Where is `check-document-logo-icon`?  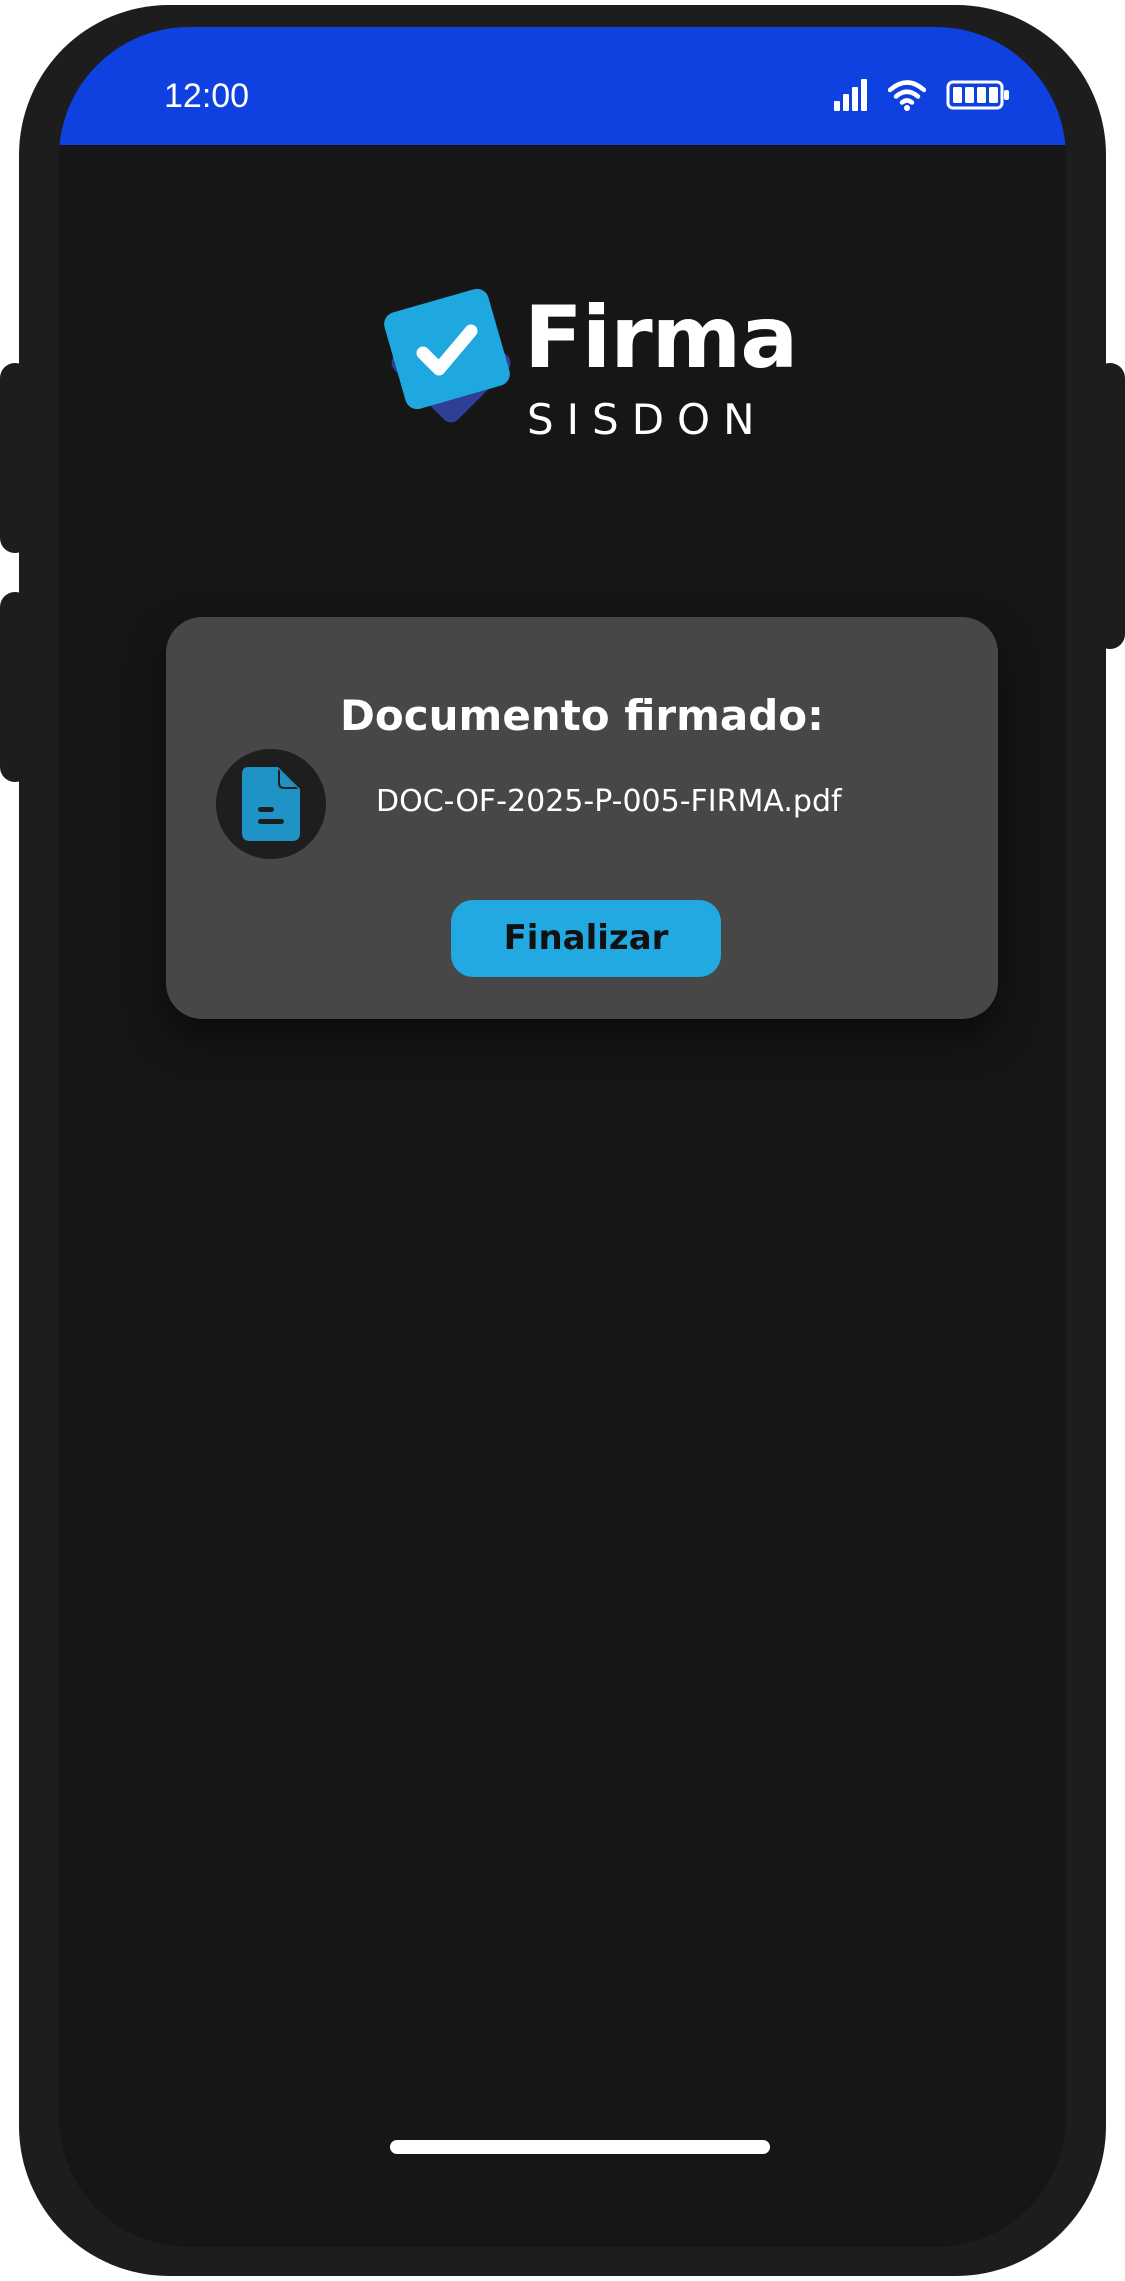 check-document-logo-icon is located at coordinates (446, 360).